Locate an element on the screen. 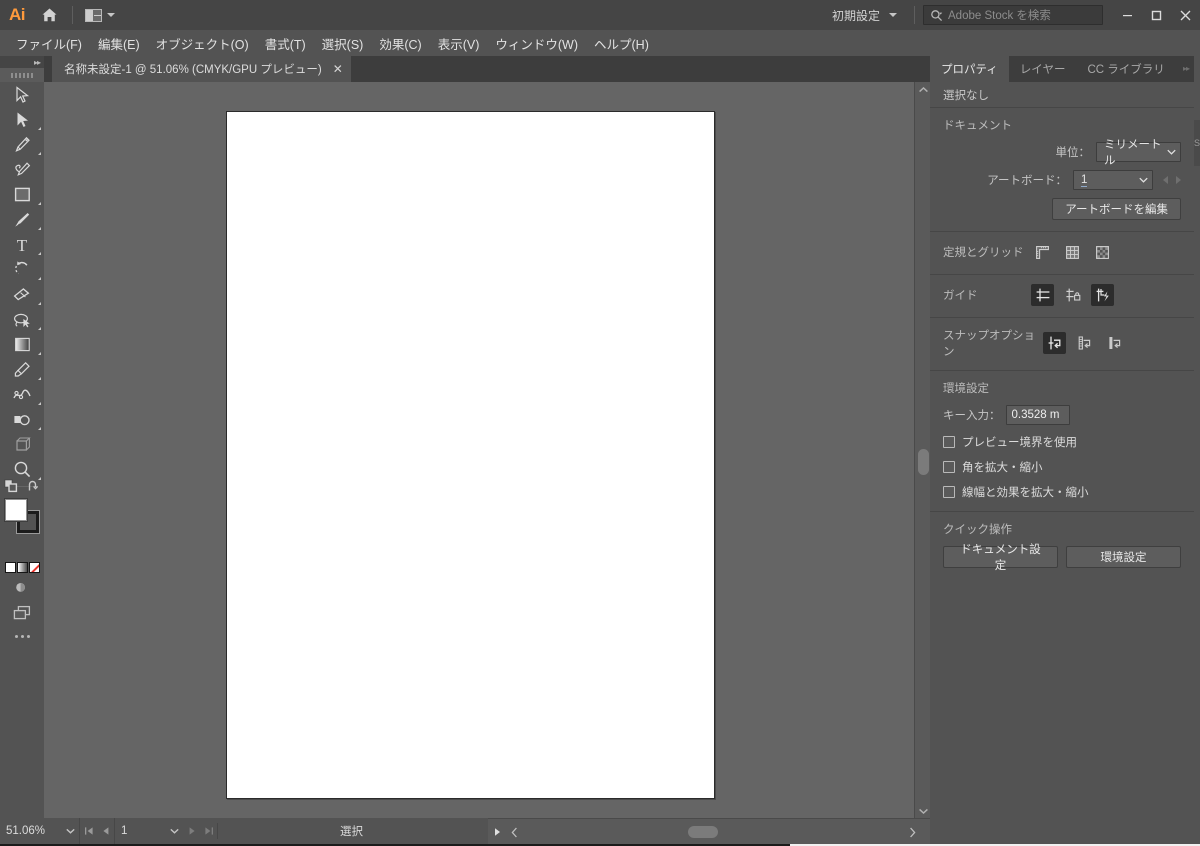 The image size is (1200, 846). scroll-up-icon is located at coordinates (923, 89).